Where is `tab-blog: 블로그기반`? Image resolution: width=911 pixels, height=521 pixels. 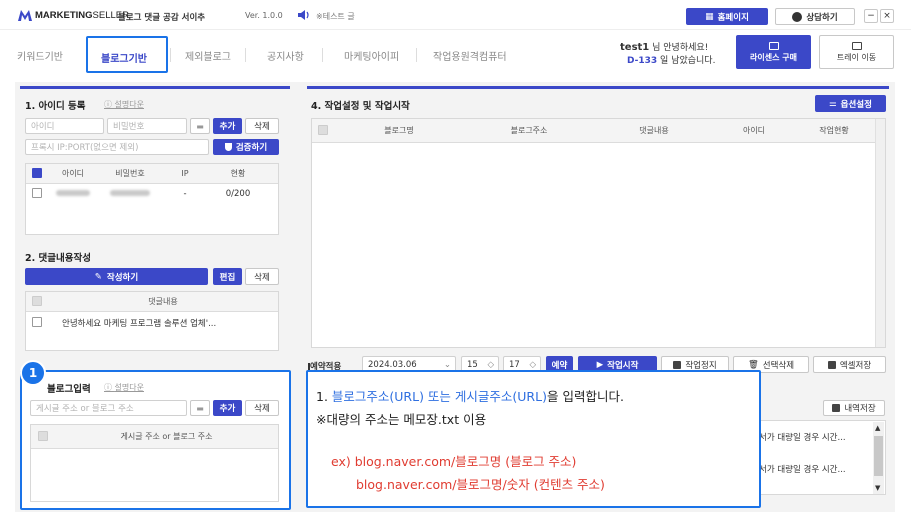 tab-blog: 블로그기반 is located at coordinates (124, 57).